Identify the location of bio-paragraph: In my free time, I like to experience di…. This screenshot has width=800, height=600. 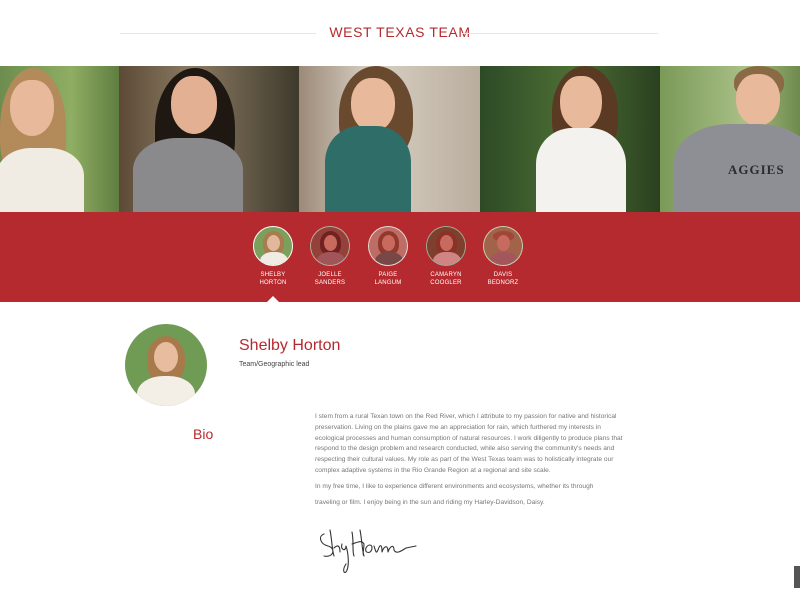
(454, 486).